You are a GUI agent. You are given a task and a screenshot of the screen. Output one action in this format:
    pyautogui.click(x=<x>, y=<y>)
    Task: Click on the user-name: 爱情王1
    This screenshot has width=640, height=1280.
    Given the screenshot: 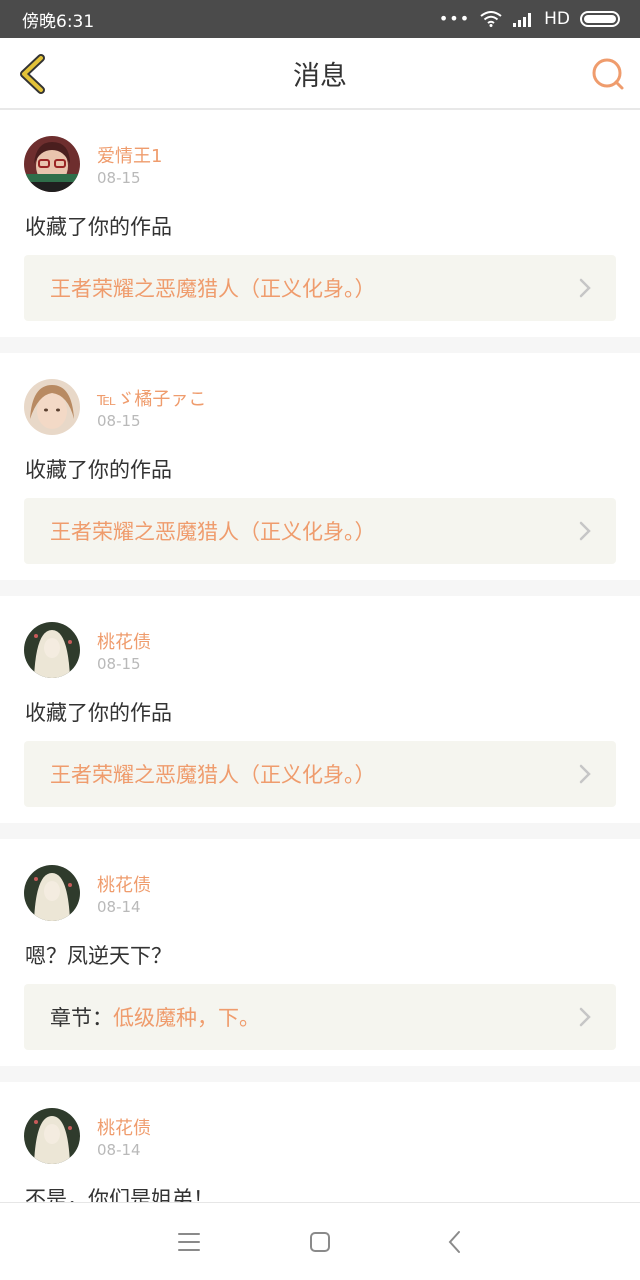 What is the action you would take?
    pyautogui.click(x=129, y=155)
    